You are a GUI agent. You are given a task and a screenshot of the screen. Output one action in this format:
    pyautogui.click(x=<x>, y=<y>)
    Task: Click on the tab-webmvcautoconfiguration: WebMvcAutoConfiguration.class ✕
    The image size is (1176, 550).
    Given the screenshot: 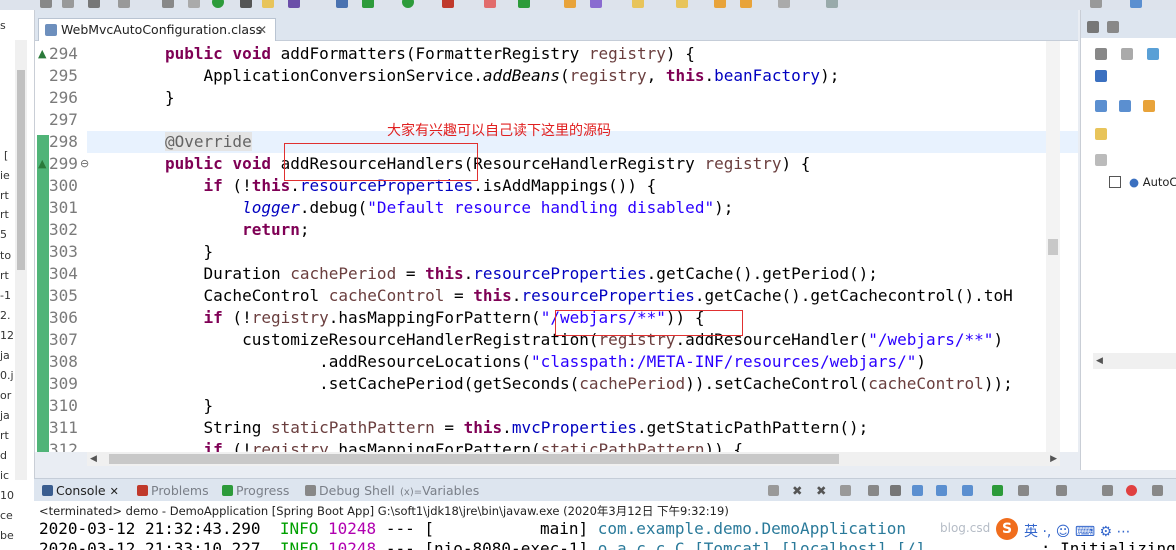 What is the action you would take?
    pyautogui.click(x=157, y=29)
    